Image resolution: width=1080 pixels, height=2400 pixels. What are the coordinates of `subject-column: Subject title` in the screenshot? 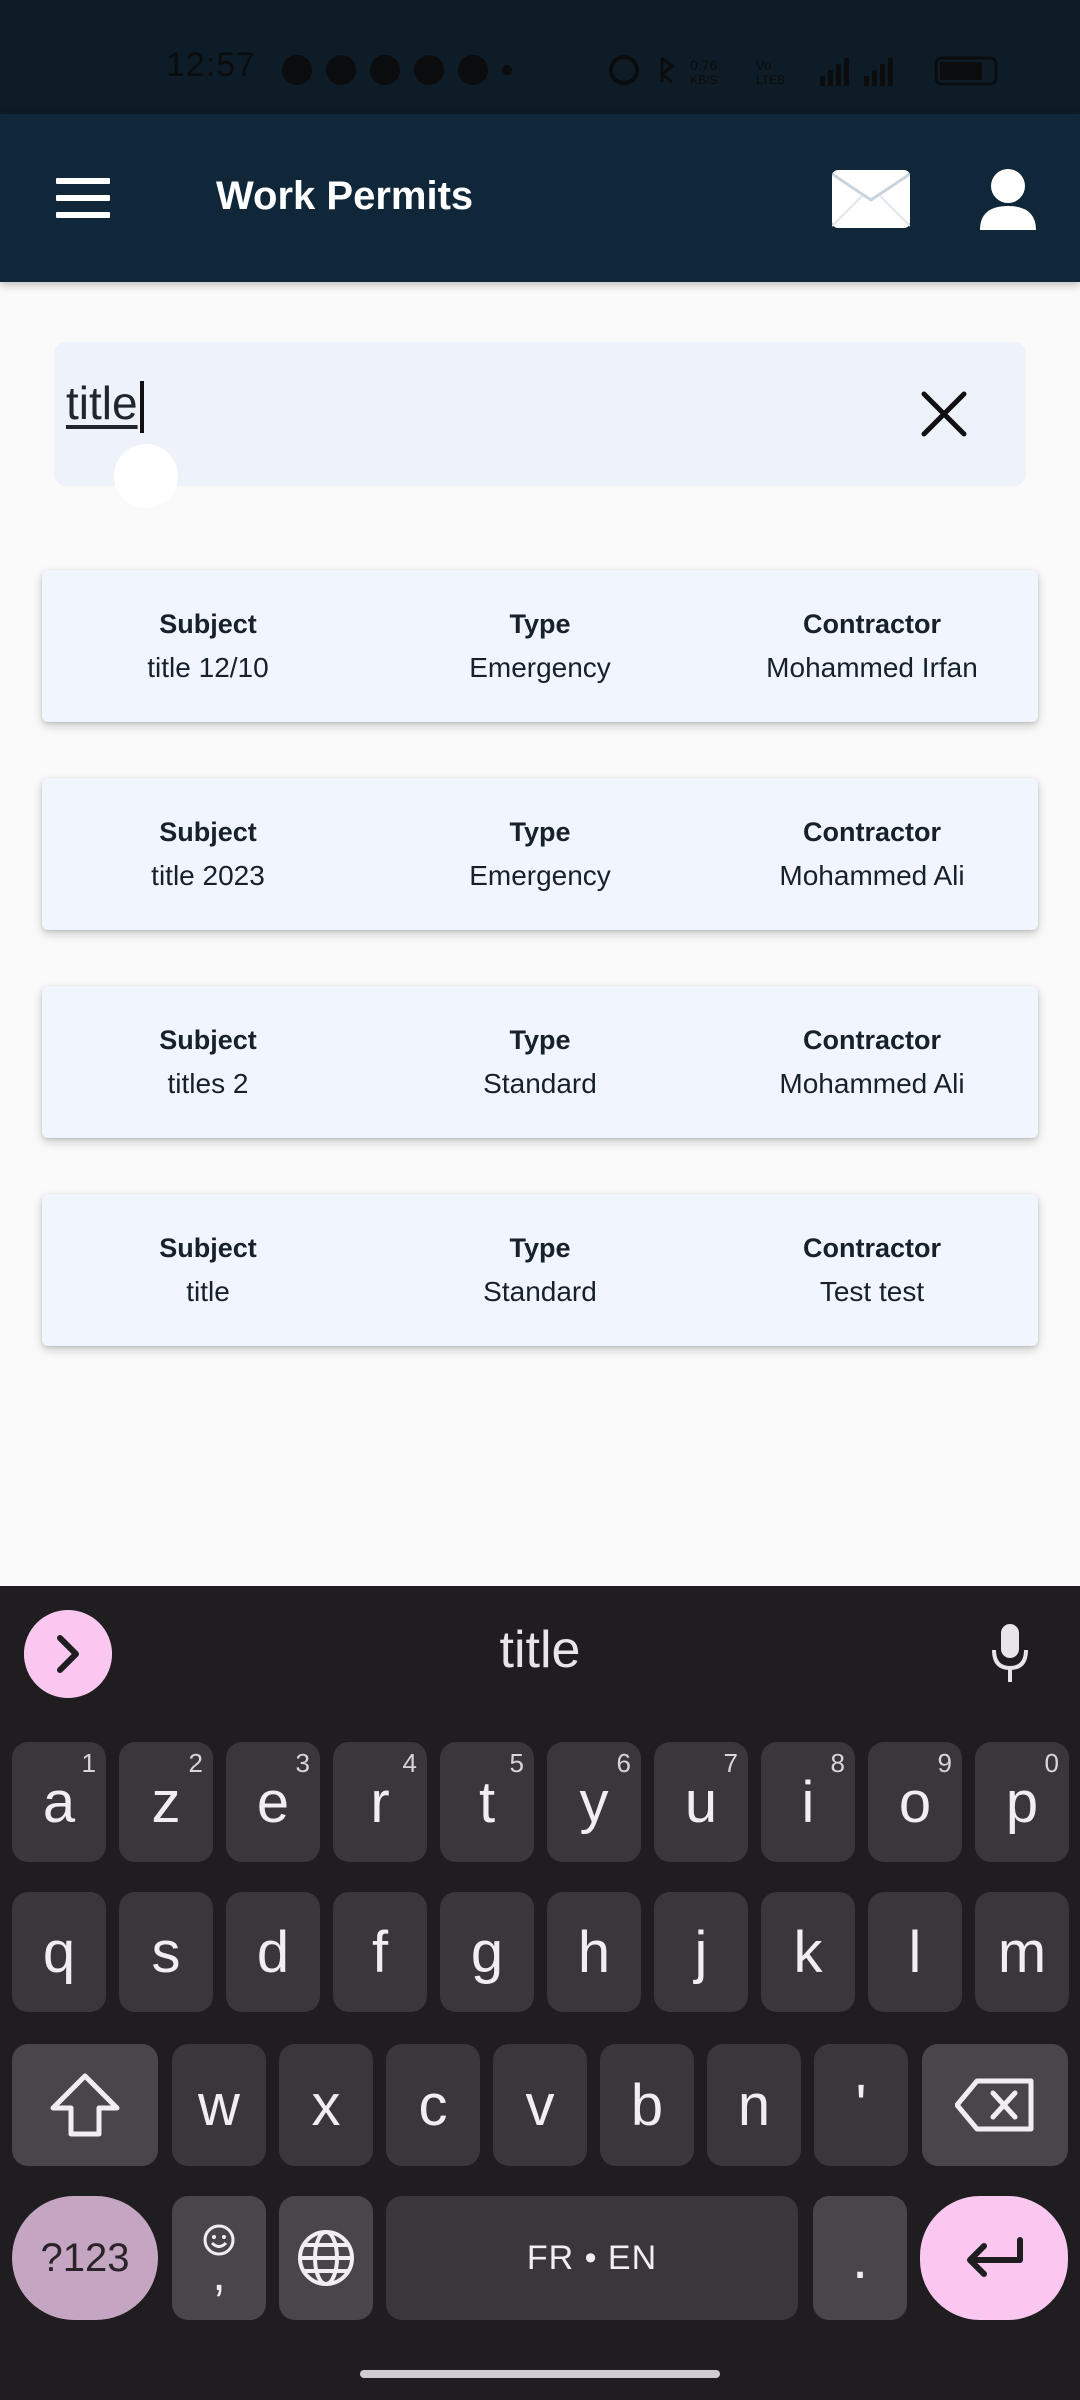 It's located at (208, 1270).